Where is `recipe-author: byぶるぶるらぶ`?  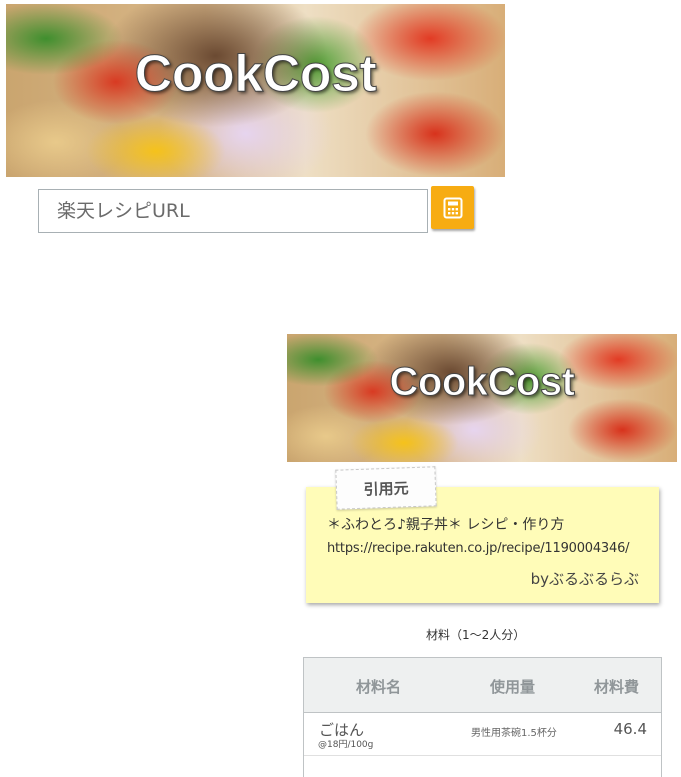 recipe-author: byぶるぶるらぶ is located at coordinates (584, 579).